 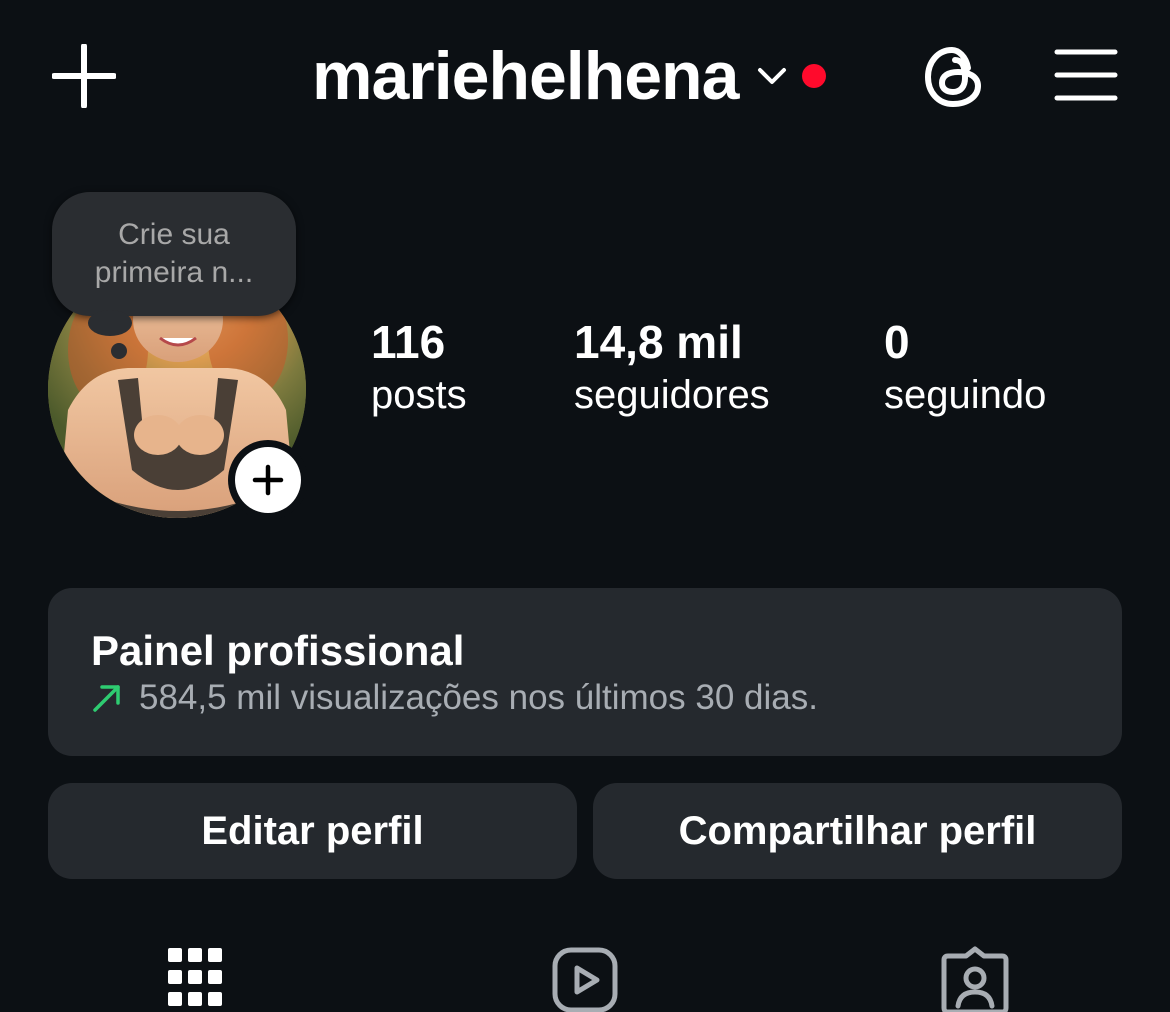 I want to click on username: mariehelhena, so click(x=525, y=76).